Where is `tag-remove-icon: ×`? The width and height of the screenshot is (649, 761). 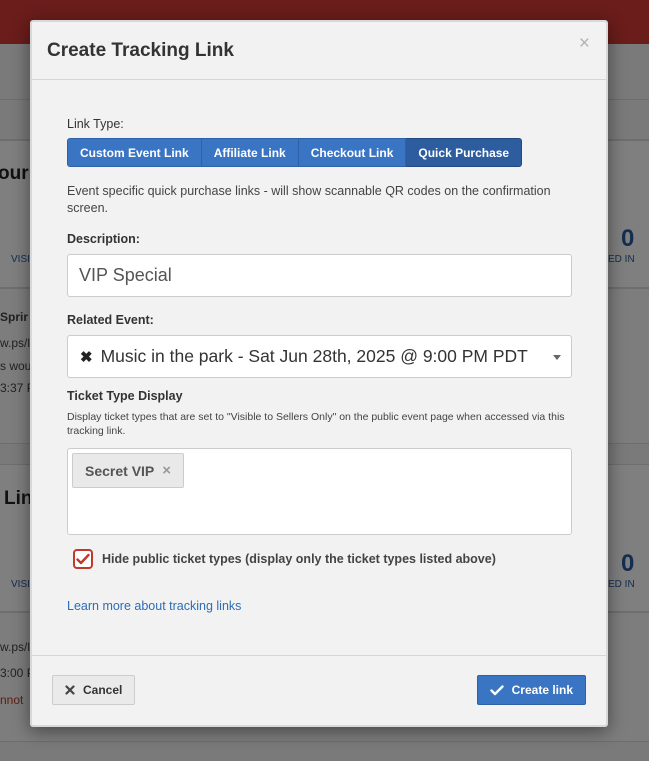 tag-remove-icon: × is located at coordinates (166, 470).